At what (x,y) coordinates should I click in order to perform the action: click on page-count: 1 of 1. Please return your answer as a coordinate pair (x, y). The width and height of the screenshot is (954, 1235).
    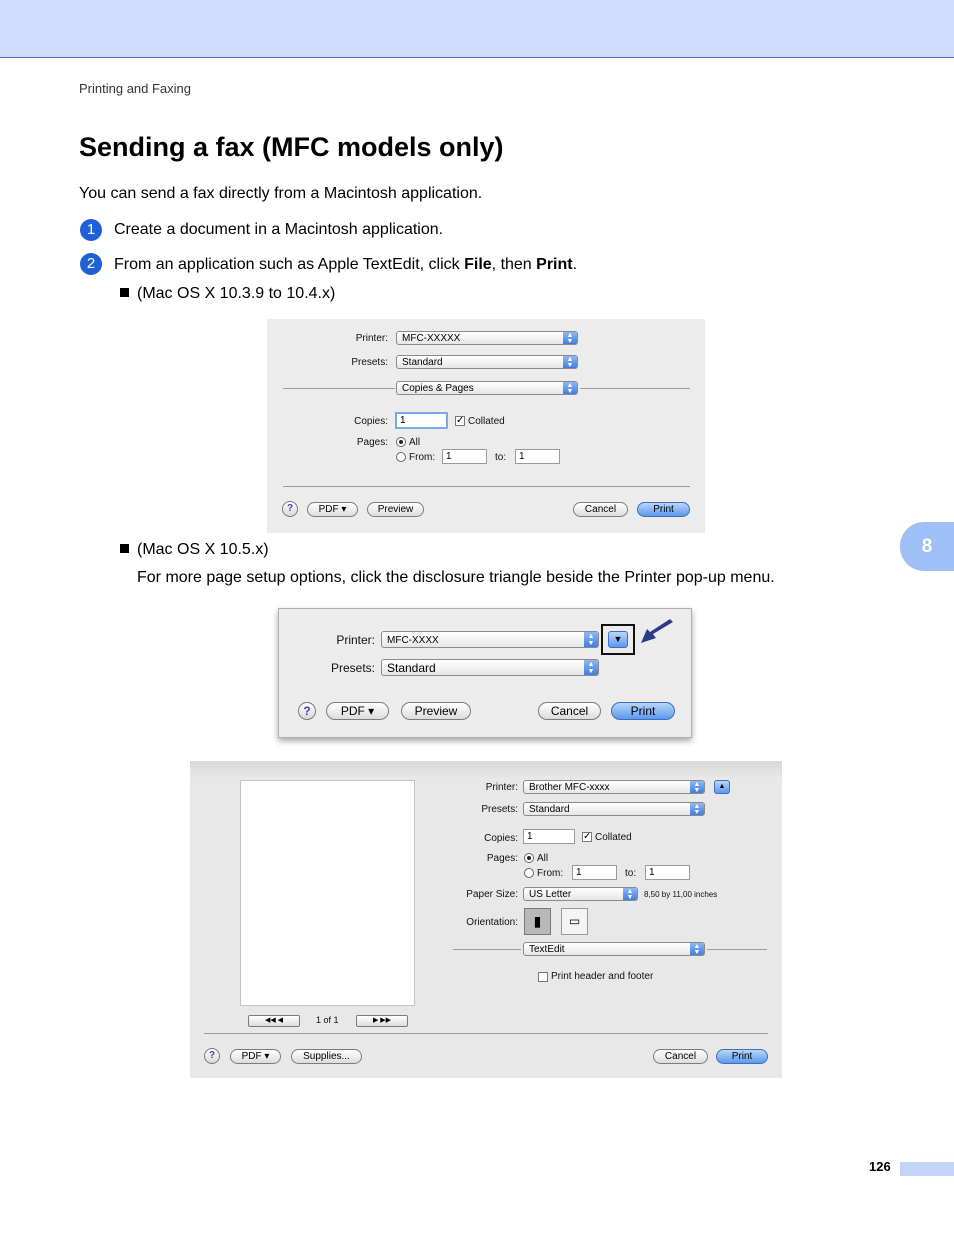
    Looking at the image, I should click on (327, 1020).